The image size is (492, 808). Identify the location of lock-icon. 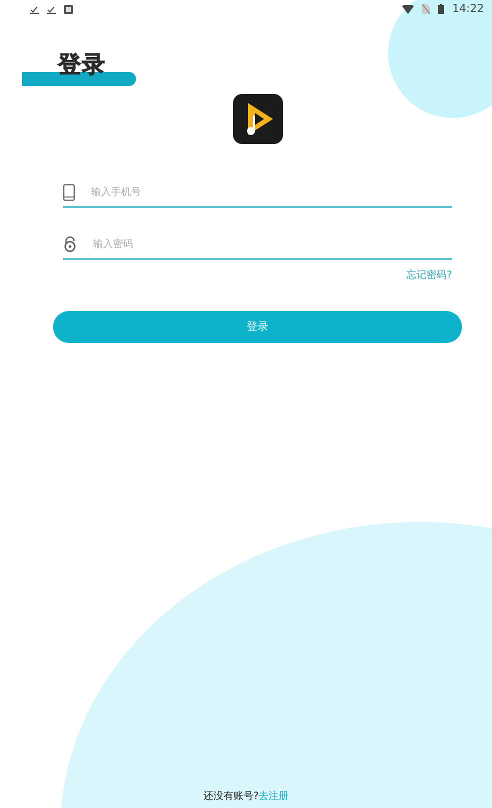
(70, 244).